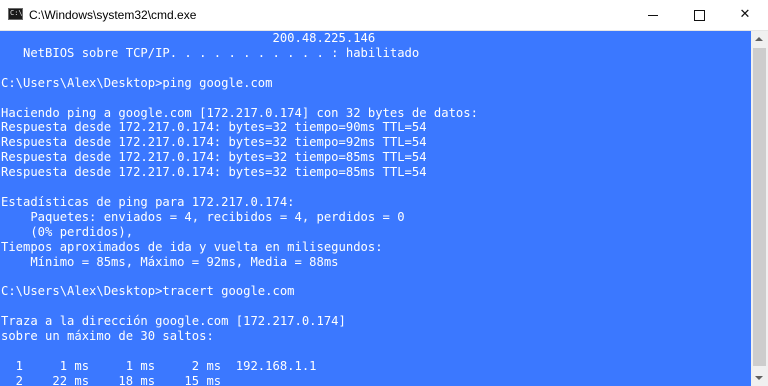 Image resolution: width=768 pixels, height=386 pixels. I want to click on minimize-button, so click(653, 15).